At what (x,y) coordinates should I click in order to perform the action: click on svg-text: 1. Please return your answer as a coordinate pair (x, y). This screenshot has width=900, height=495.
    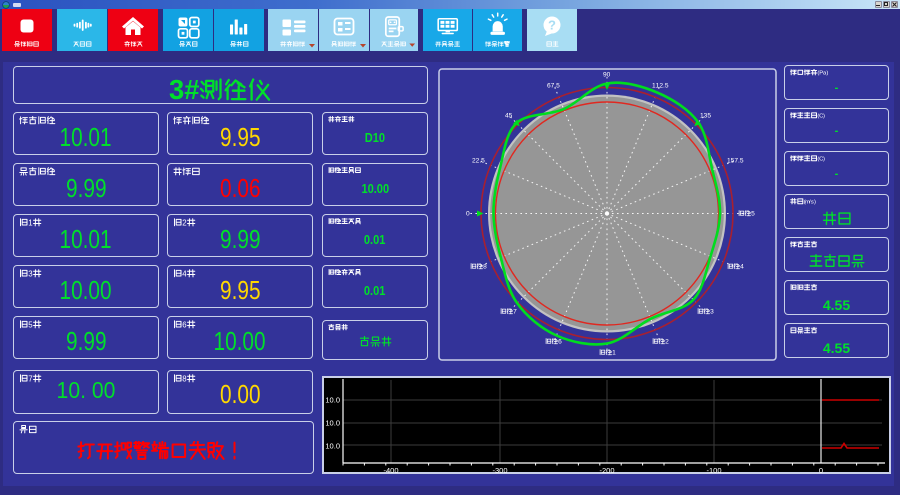
    Looking at the image, I should click on (614, 353).